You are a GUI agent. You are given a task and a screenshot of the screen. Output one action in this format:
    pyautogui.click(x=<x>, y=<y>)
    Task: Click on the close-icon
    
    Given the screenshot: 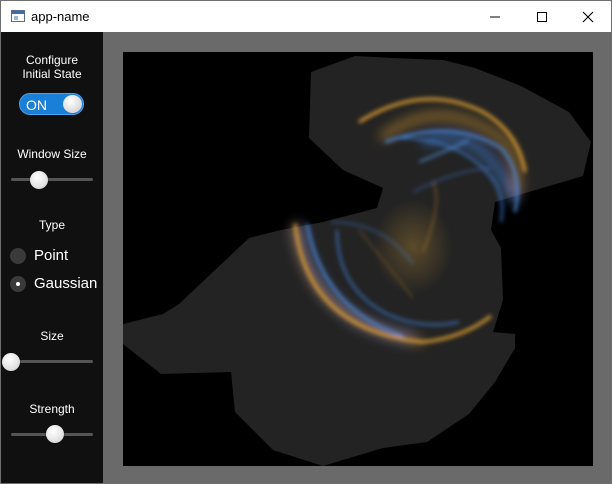 What is the action you would take?
    pyautogui.click(x=588, y=16)
    